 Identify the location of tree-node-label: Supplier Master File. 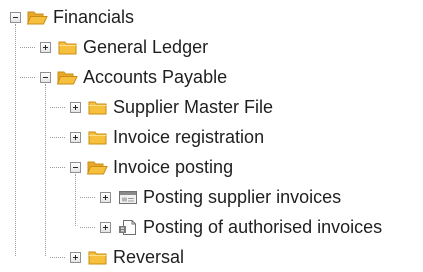
(193, 107).